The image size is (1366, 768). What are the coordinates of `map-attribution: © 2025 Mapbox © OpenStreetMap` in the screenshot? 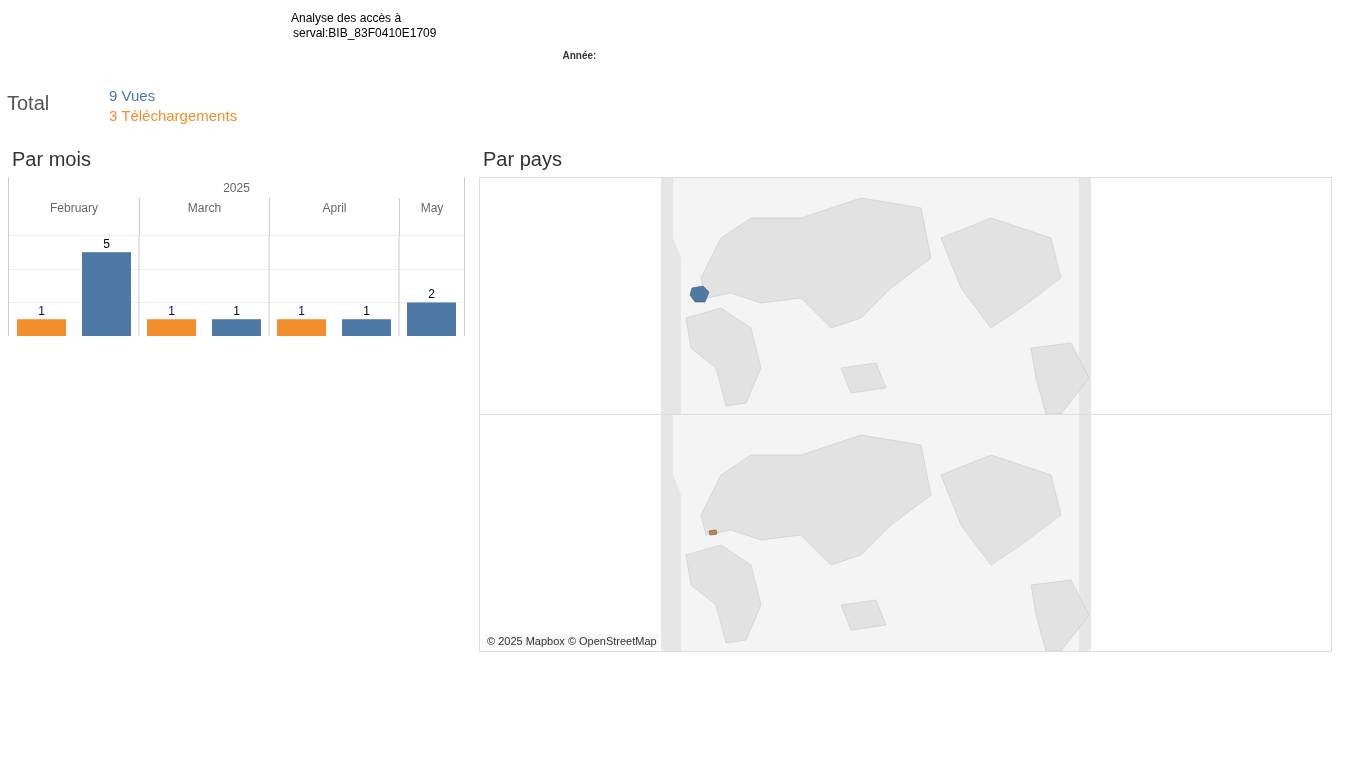 It's located at (572, 641).